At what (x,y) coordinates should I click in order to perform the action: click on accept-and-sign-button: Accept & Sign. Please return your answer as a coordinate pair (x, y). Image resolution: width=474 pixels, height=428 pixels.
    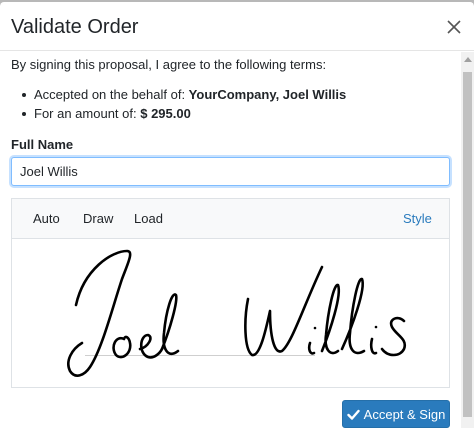
    Looking at the image, I should click on (396, 414).